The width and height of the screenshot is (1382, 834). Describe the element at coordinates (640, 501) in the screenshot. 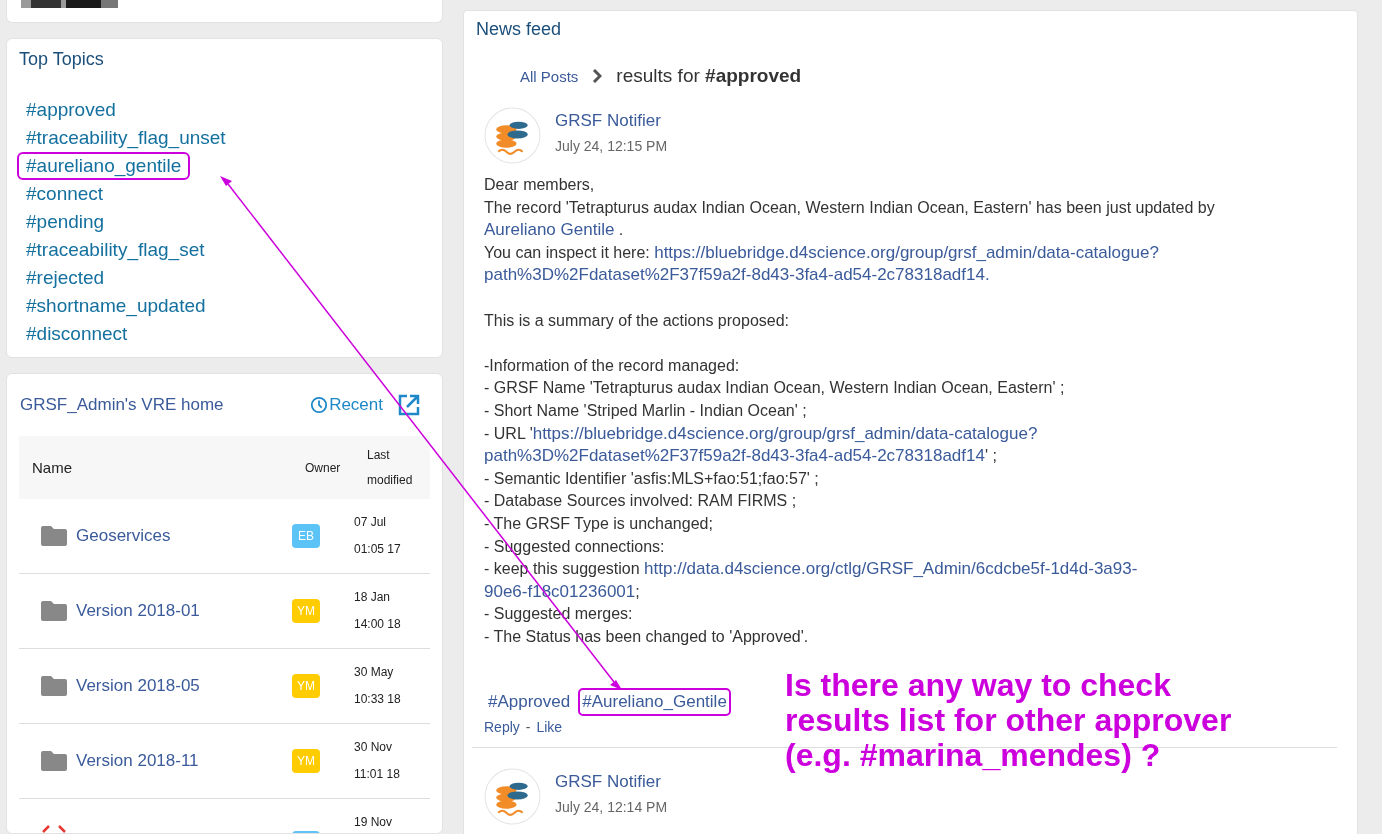

I see `body-text: - Database Sources involved: RAM FIRMS ;` at that location.